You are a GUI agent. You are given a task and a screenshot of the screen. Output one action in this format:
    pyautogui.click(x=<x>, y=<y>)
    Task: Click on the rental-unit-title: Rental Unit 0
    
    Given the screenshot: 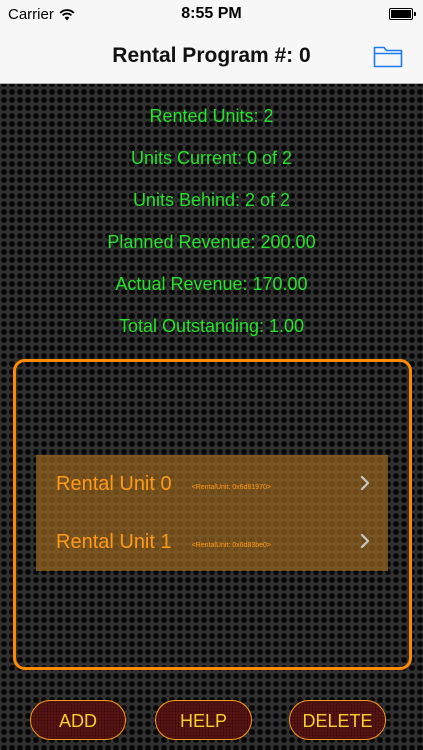 What is the action you would take?
    pyautogui.click(x=114, y=483)
    